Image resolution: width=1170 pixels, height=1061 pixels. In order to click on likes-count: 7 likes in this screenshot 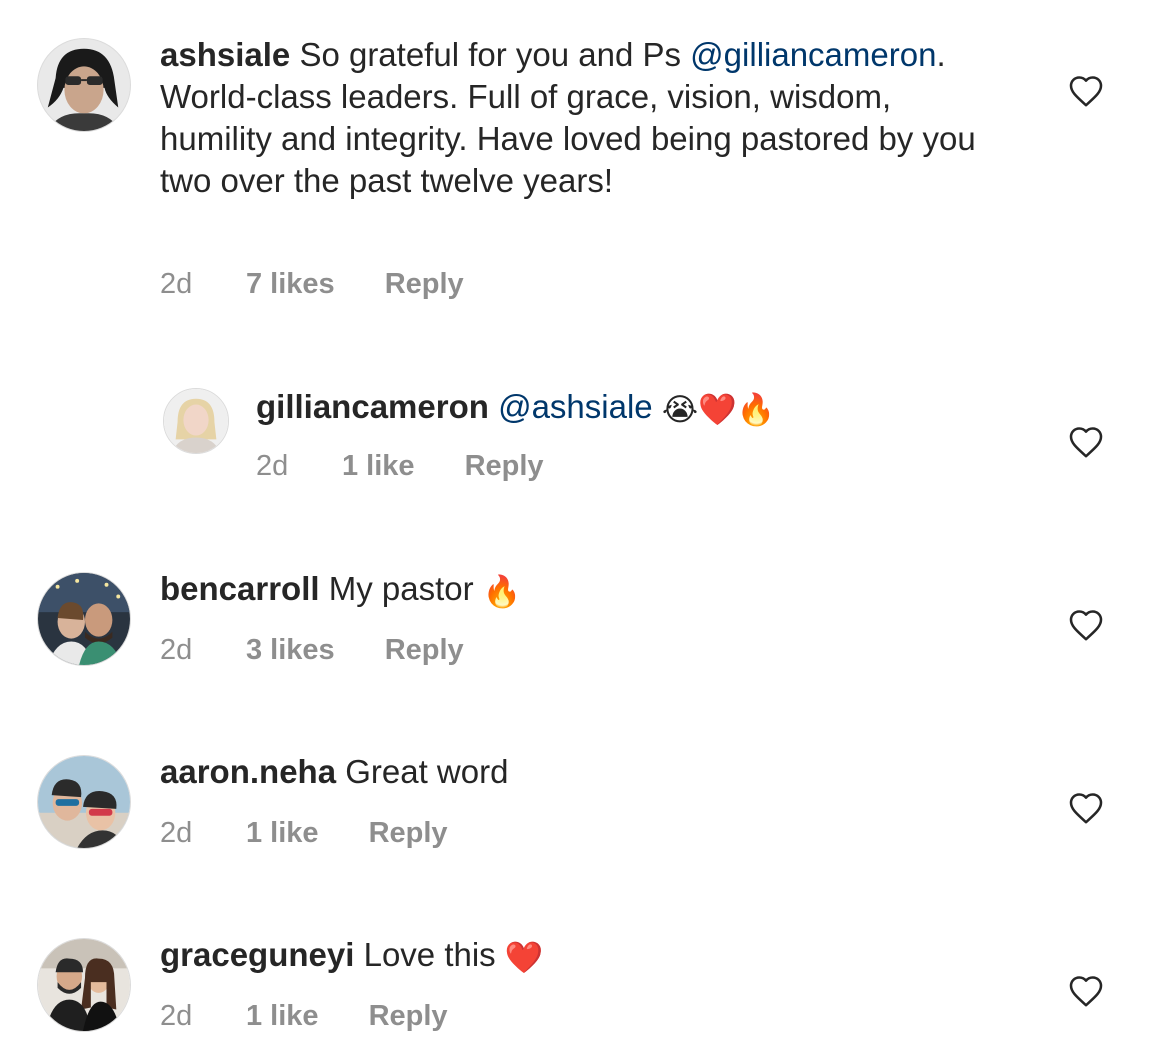, I will do `click(290, 284)`.